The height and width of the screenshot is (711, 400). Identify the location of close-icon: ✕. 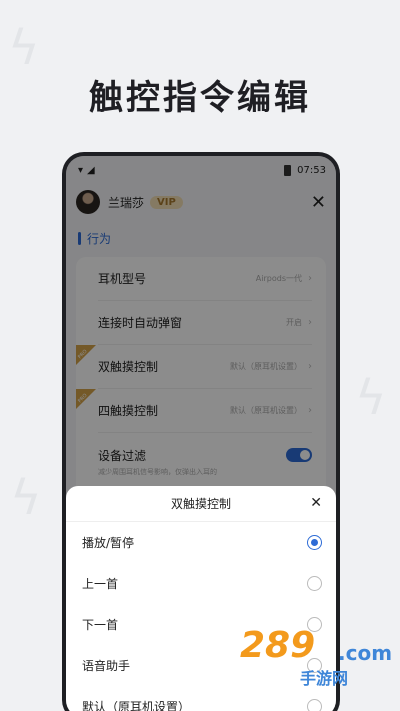
(316, 503).